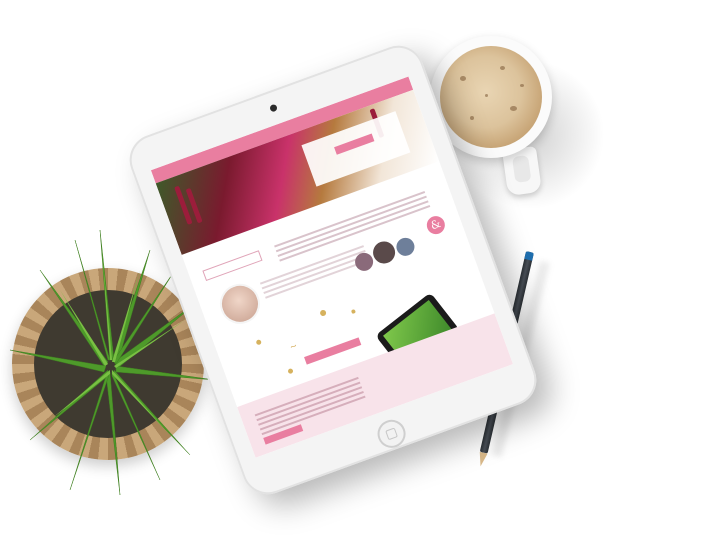  Describe the element at coordinates (375, 385) in the screenshot. I see `pink-section` at that location.